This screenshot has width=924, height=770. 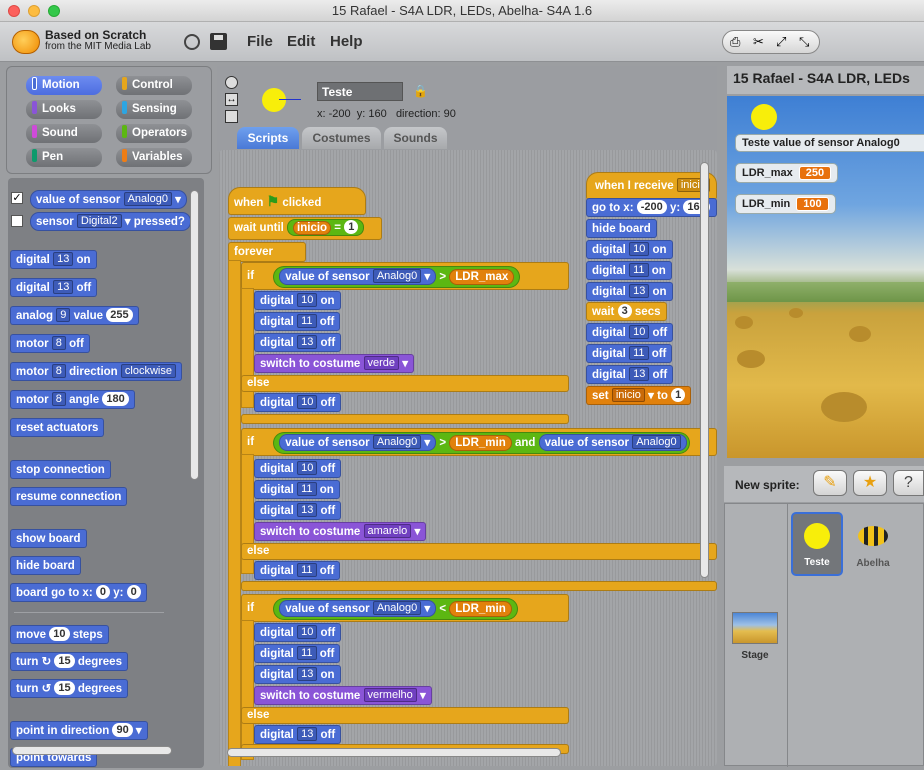 What do you see at coordinates (17, 221) in the screenshot?
I see `sensor-pressed-checkbox` at bounding box center [17, 221].